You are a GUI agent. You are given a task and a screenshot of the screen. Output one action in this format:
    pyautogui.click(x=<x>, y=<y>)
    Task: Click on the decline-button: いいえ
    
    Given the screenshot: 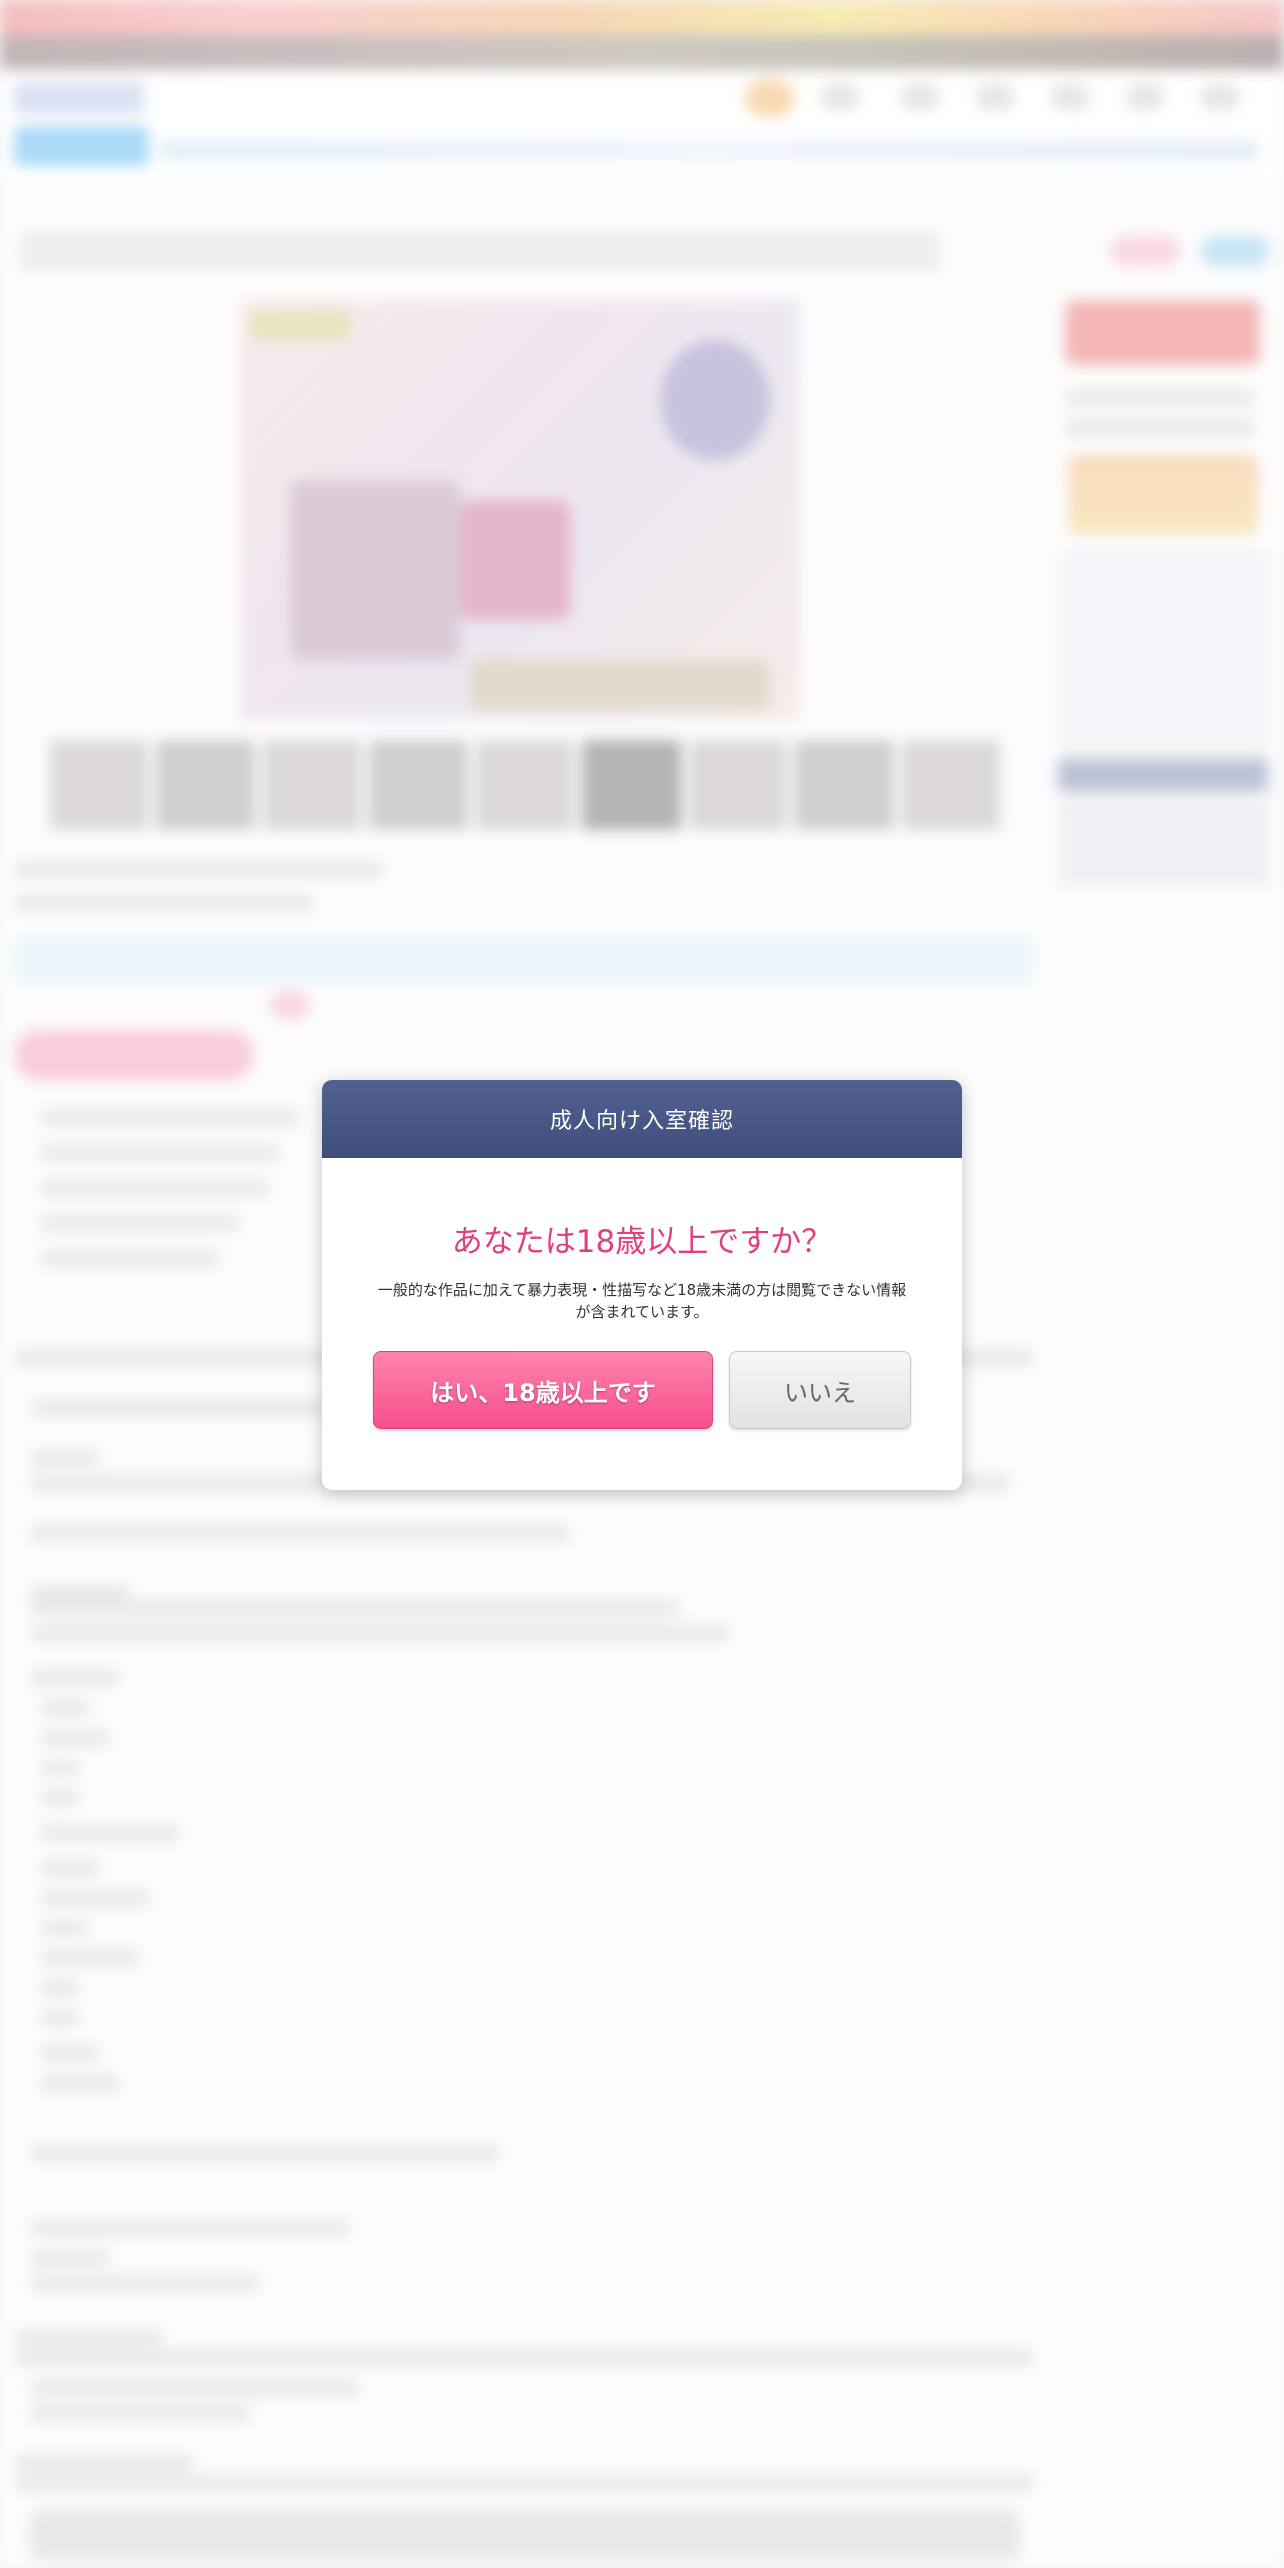 What is the action you would take?
    pyautogui.click(x=820, y=1390)
    